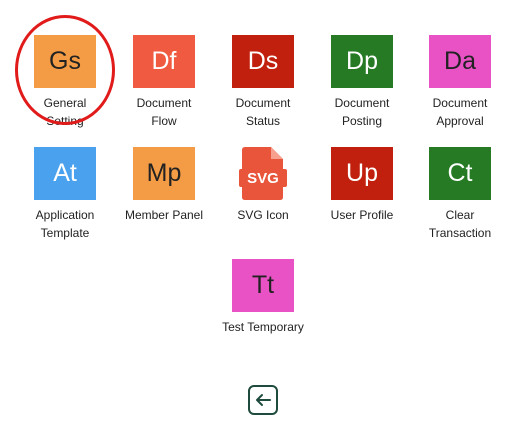 This screenshot has height=422, width=521. I want to click on module-label: Document Status, so click(263, 112).